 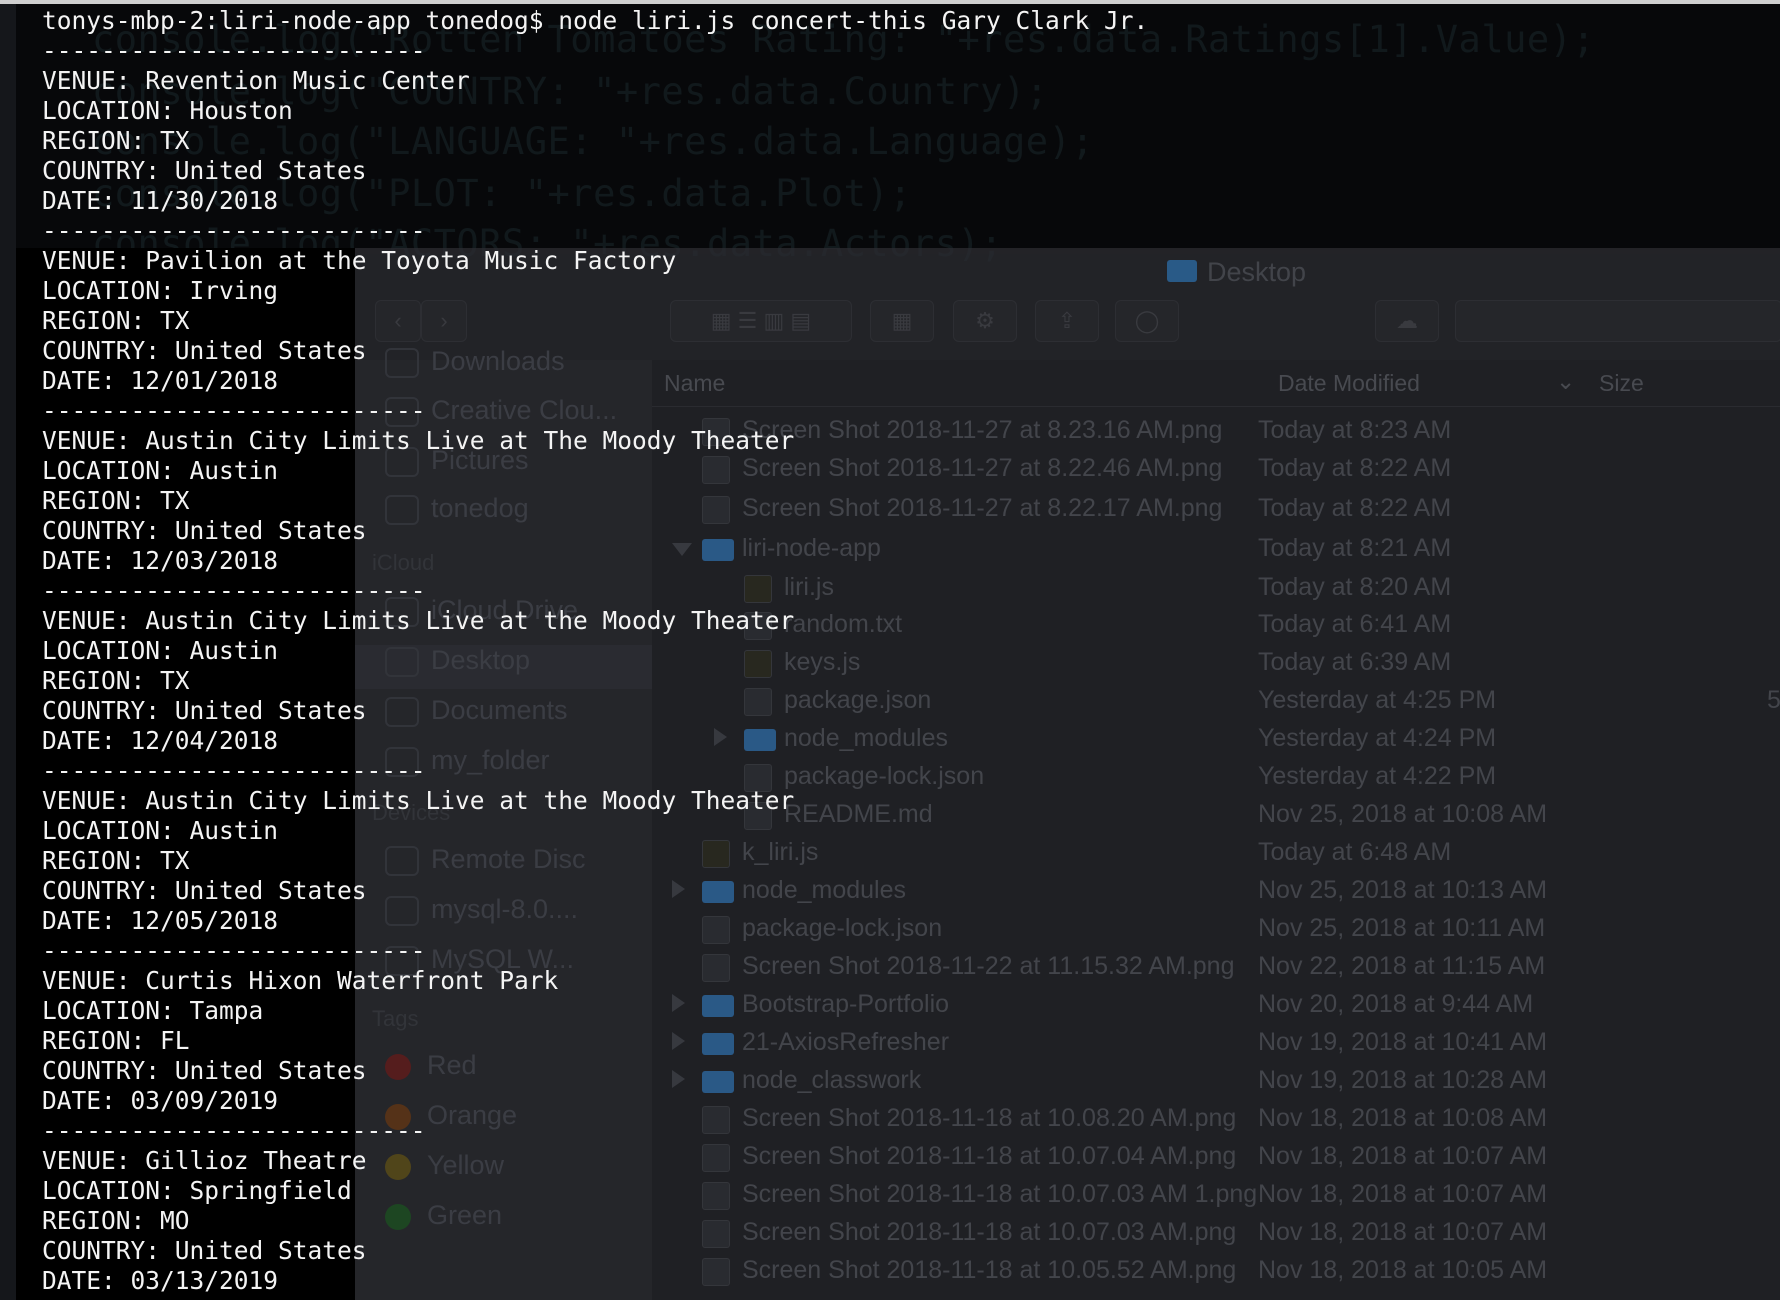 What do you see at coordinates (116, 1040) in the screenshot?
I see `terminal-region-line: REGION: FL` at bounding box center [116, 1040].